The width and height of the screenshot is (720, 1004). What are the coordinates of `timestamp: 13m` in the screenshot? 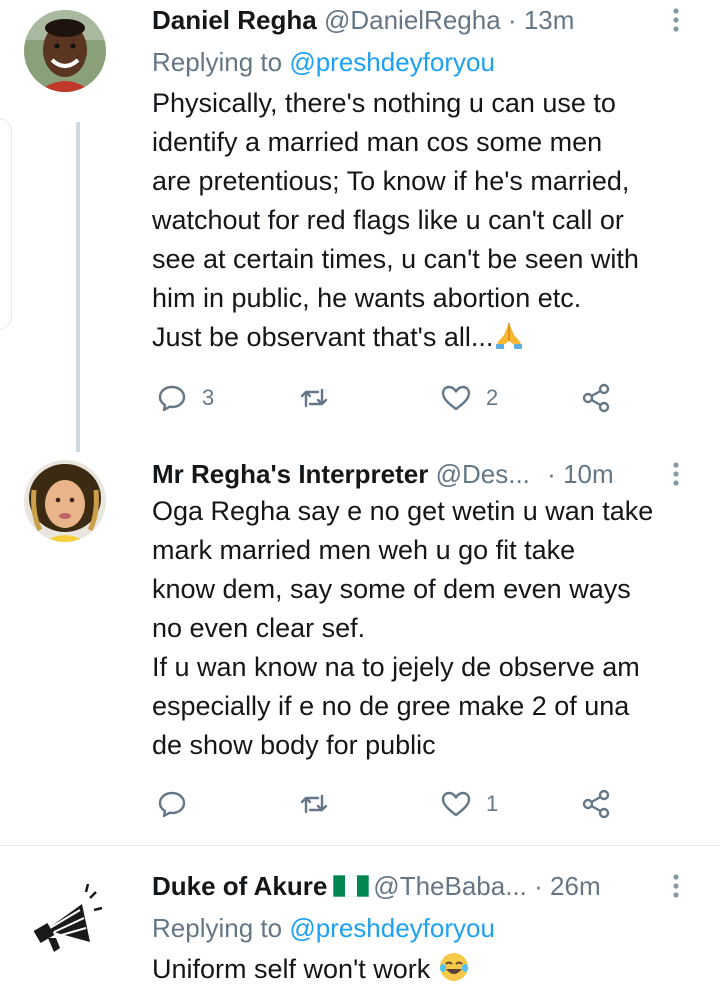 It's located at (549, 20).